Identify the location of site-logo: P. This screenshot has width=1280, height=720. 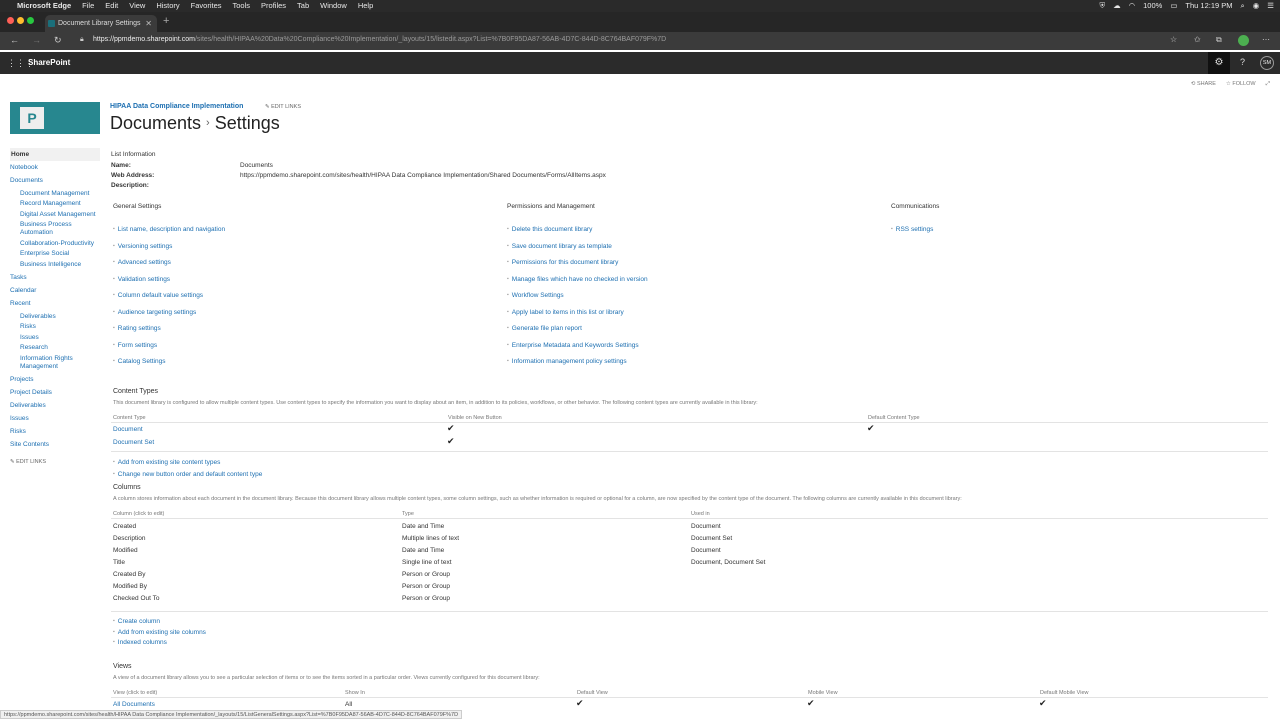
(55, 118).